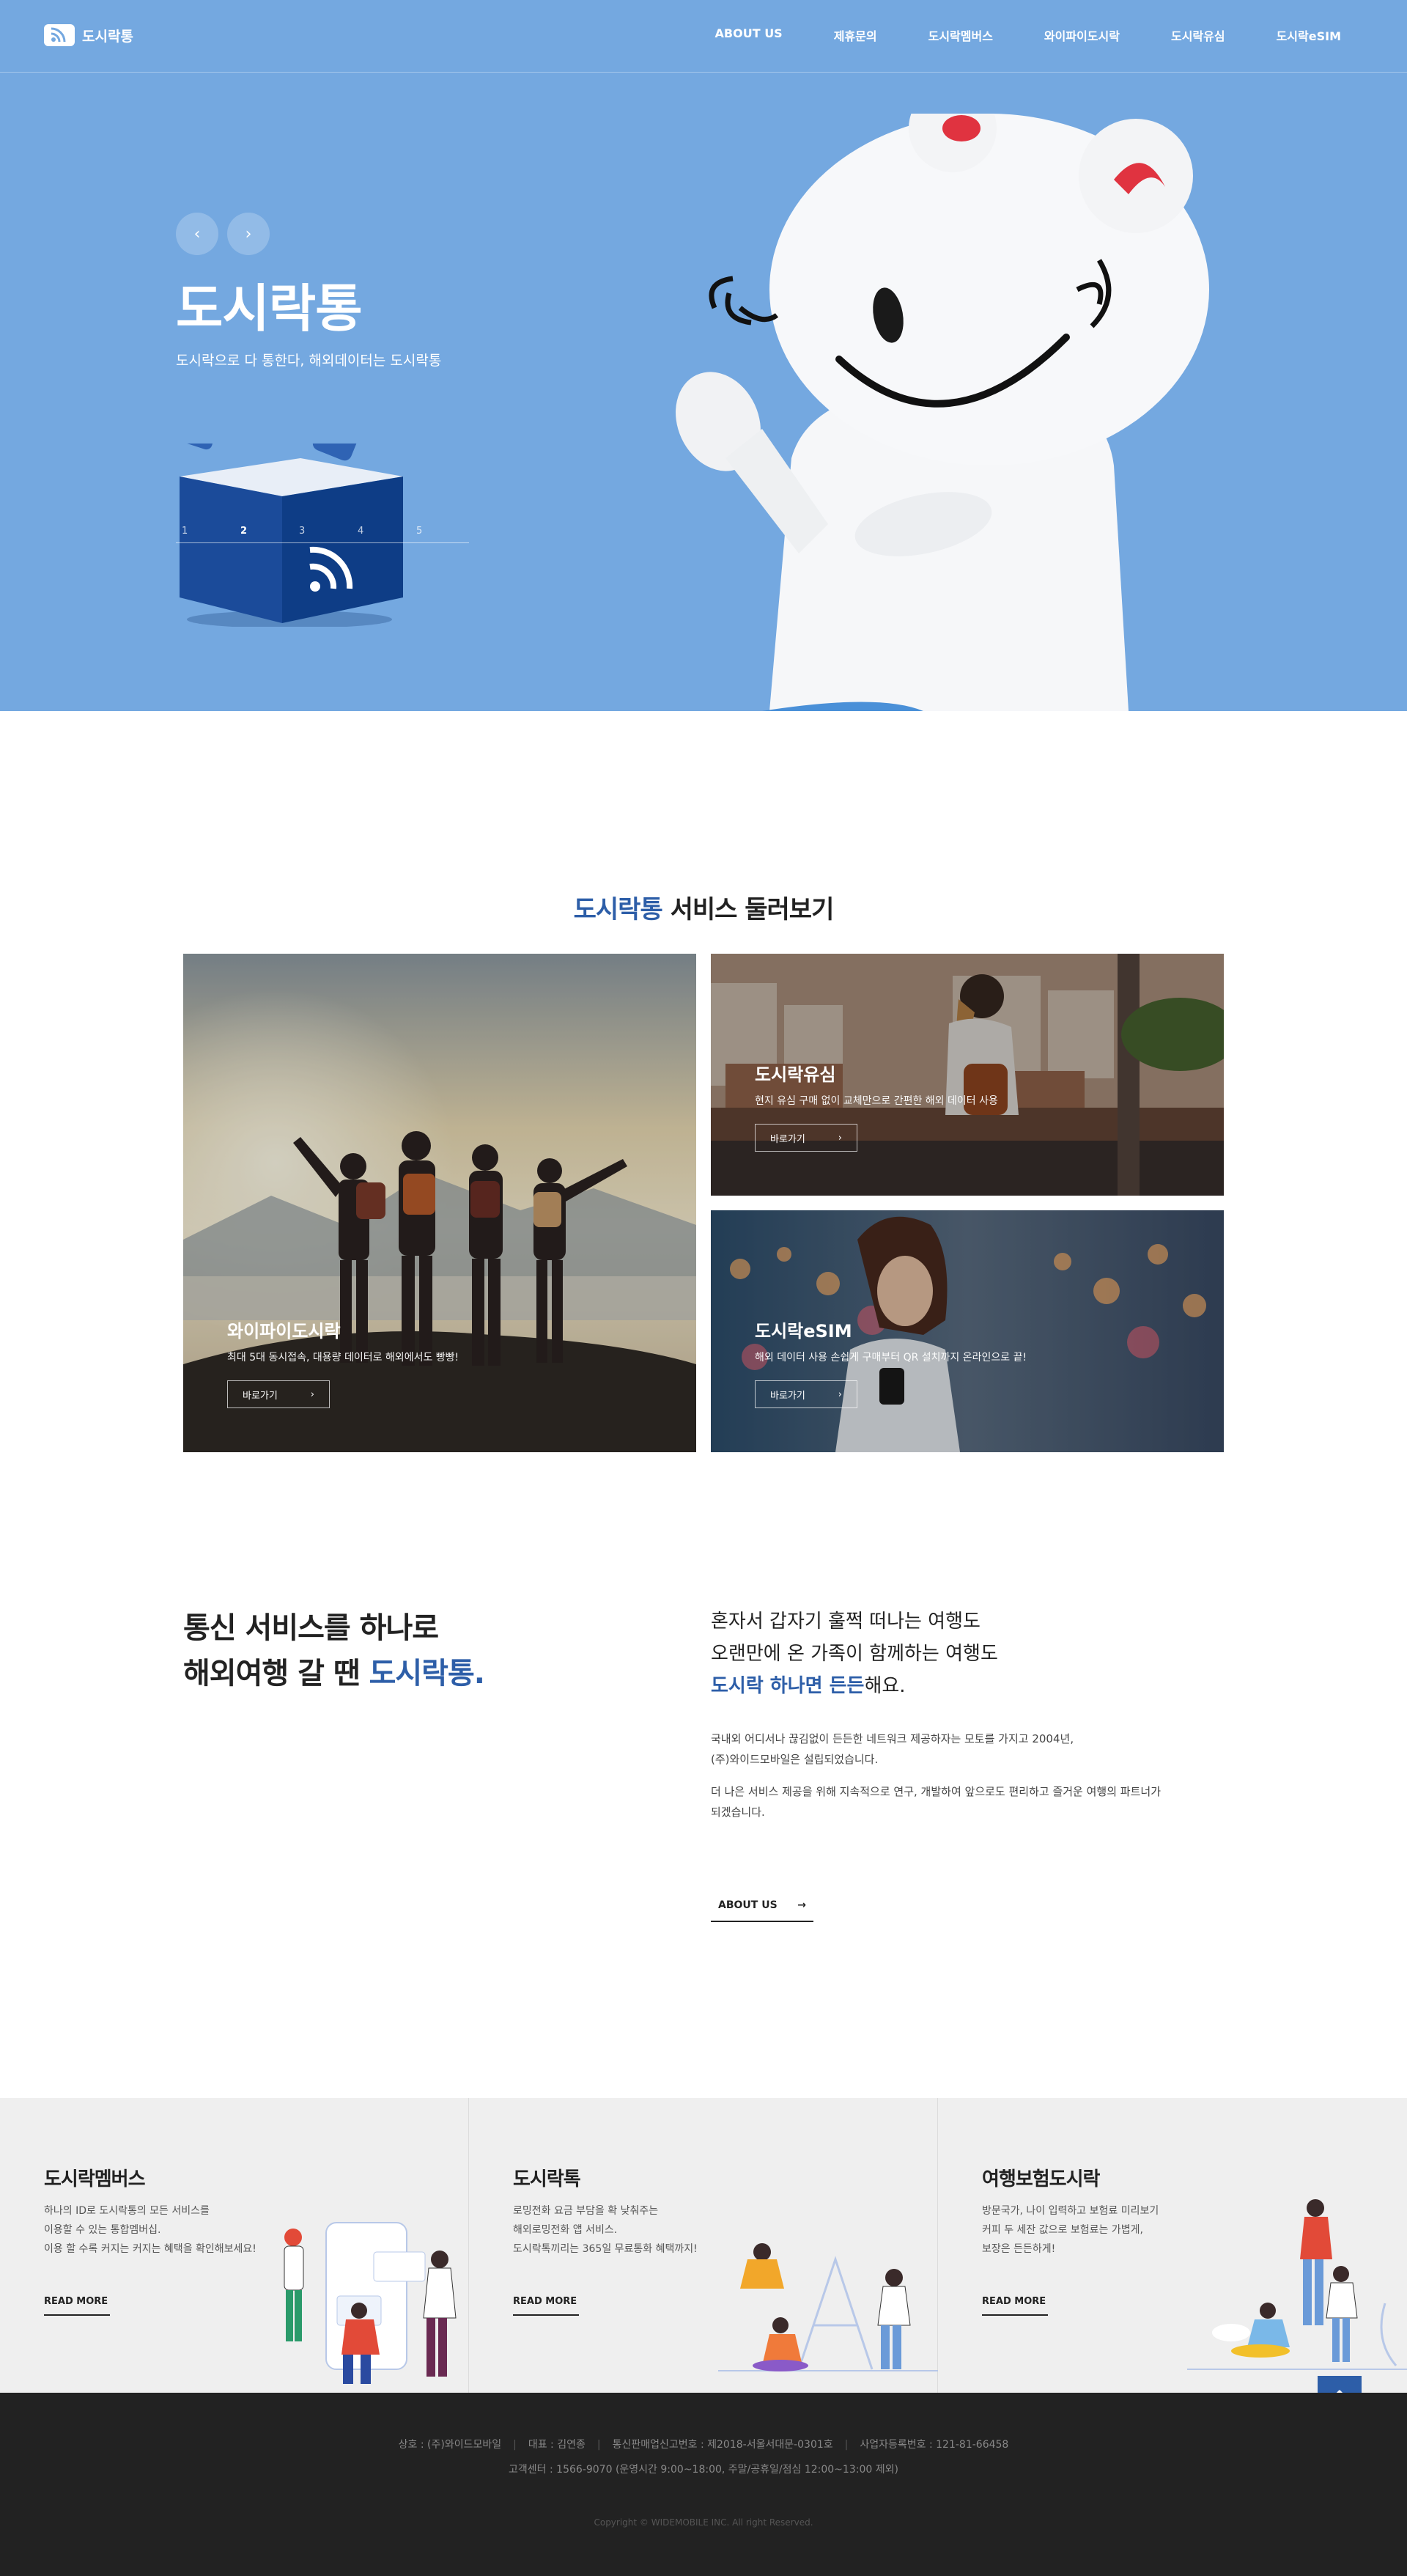 Image resolution: width=1407 pixels, height=2576 pixels. What do you see at coordinates (311, 1628) in the screenshot?
I see `about-heading-line1: 통신 서비스를 하나로` at bounding box center [311, 1628].